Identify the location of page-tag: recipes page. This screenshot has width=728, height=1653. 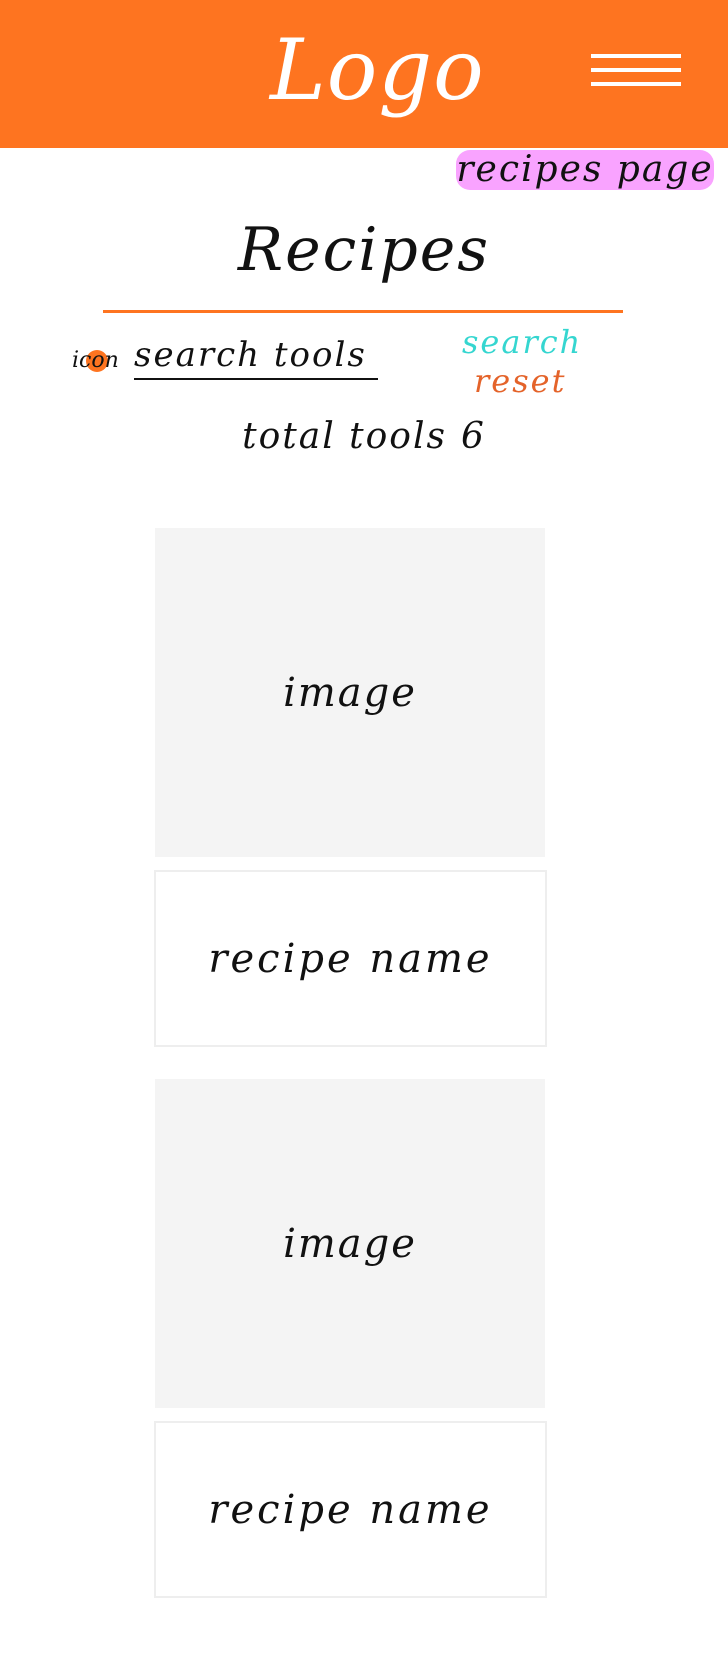
(585, 169).